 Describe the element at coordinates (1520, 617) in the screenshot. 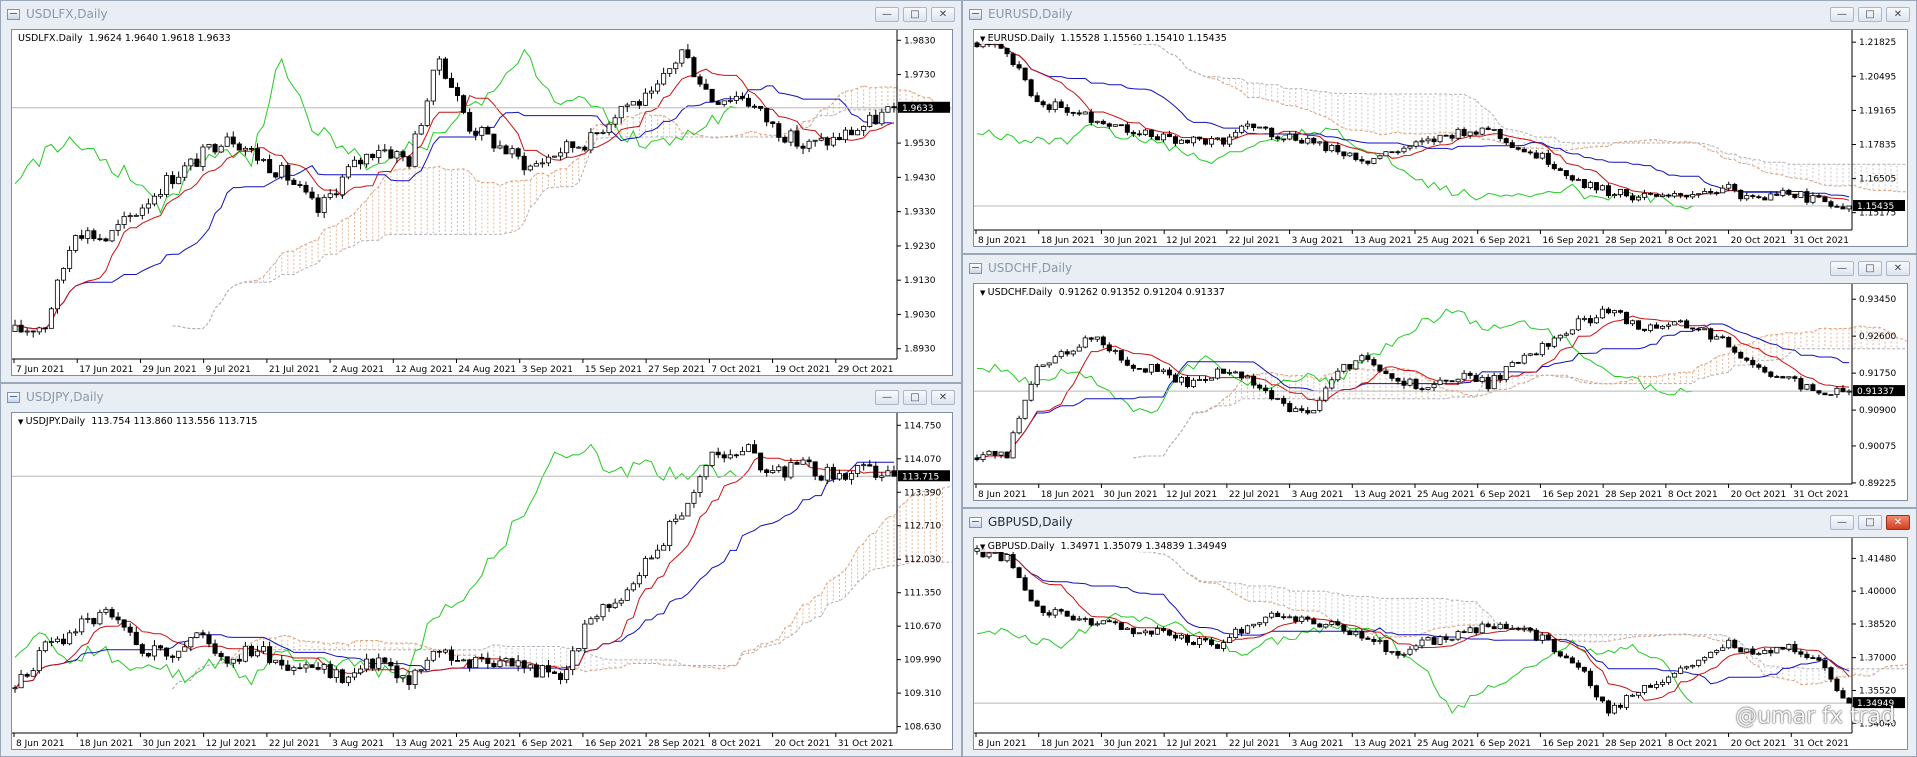

I see `senkou-span-a` at that location.